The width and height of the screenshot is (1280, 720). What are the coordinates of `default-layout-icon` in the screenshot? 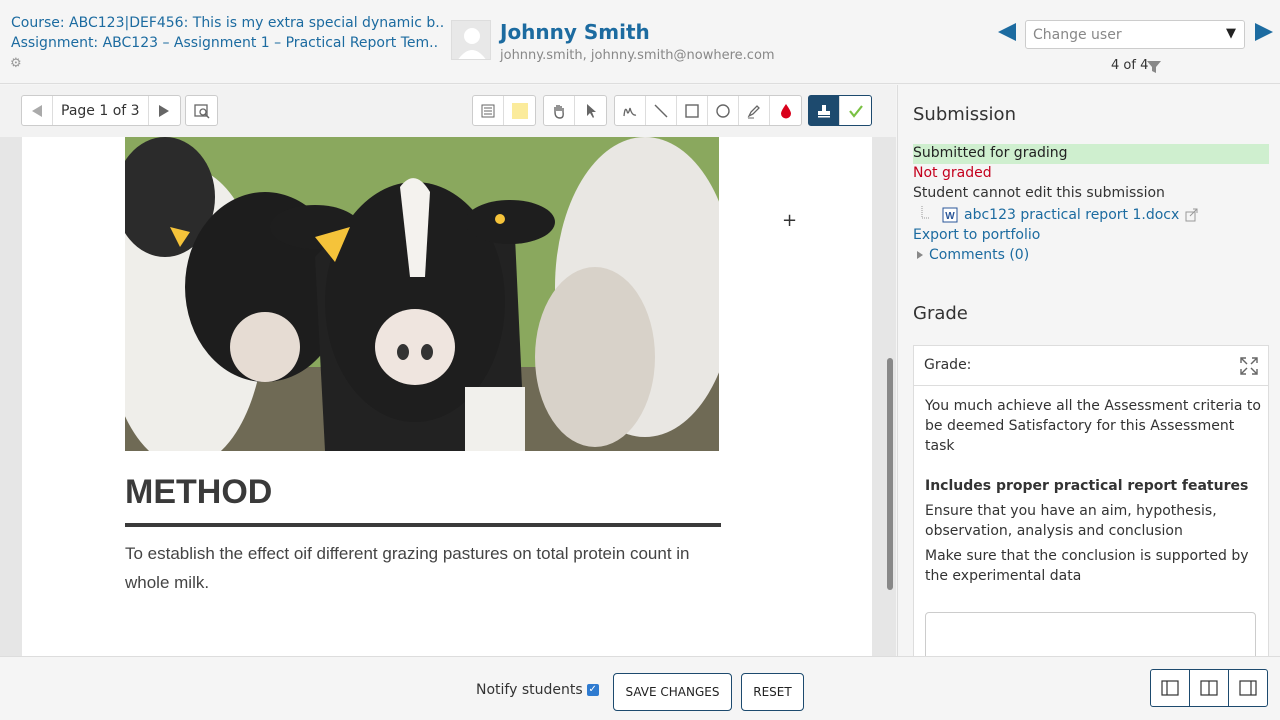 It's located at (1209, 688).